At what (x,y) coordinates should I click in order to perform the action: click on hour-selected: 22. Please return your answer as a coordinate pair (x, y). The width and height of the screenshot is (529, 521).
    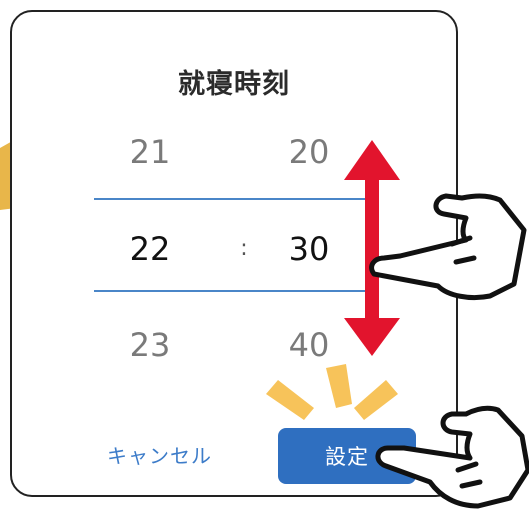
    Looking at the image, I should click on (150, 249).